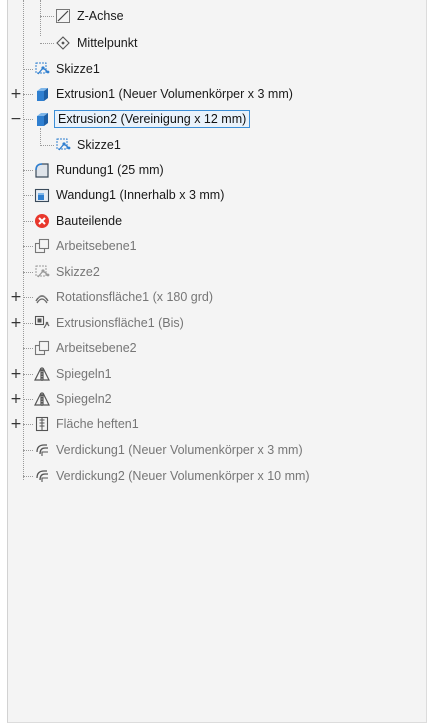 The height and width of the screenshot is (724, 427). I want to click on tree-item-extrusion2: Extrusion2 (Vereinigung x 12 mm), so click(142, 119).